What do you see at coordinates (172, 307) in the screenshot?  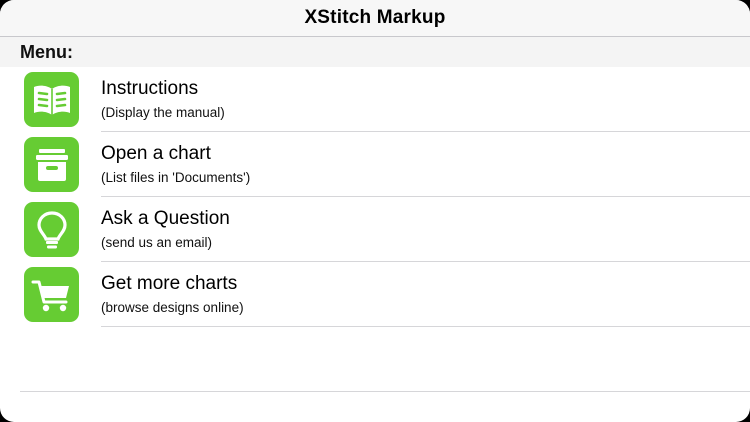 I see `item-subtitle: (browse designs online)` at bounding box center [172, 307].